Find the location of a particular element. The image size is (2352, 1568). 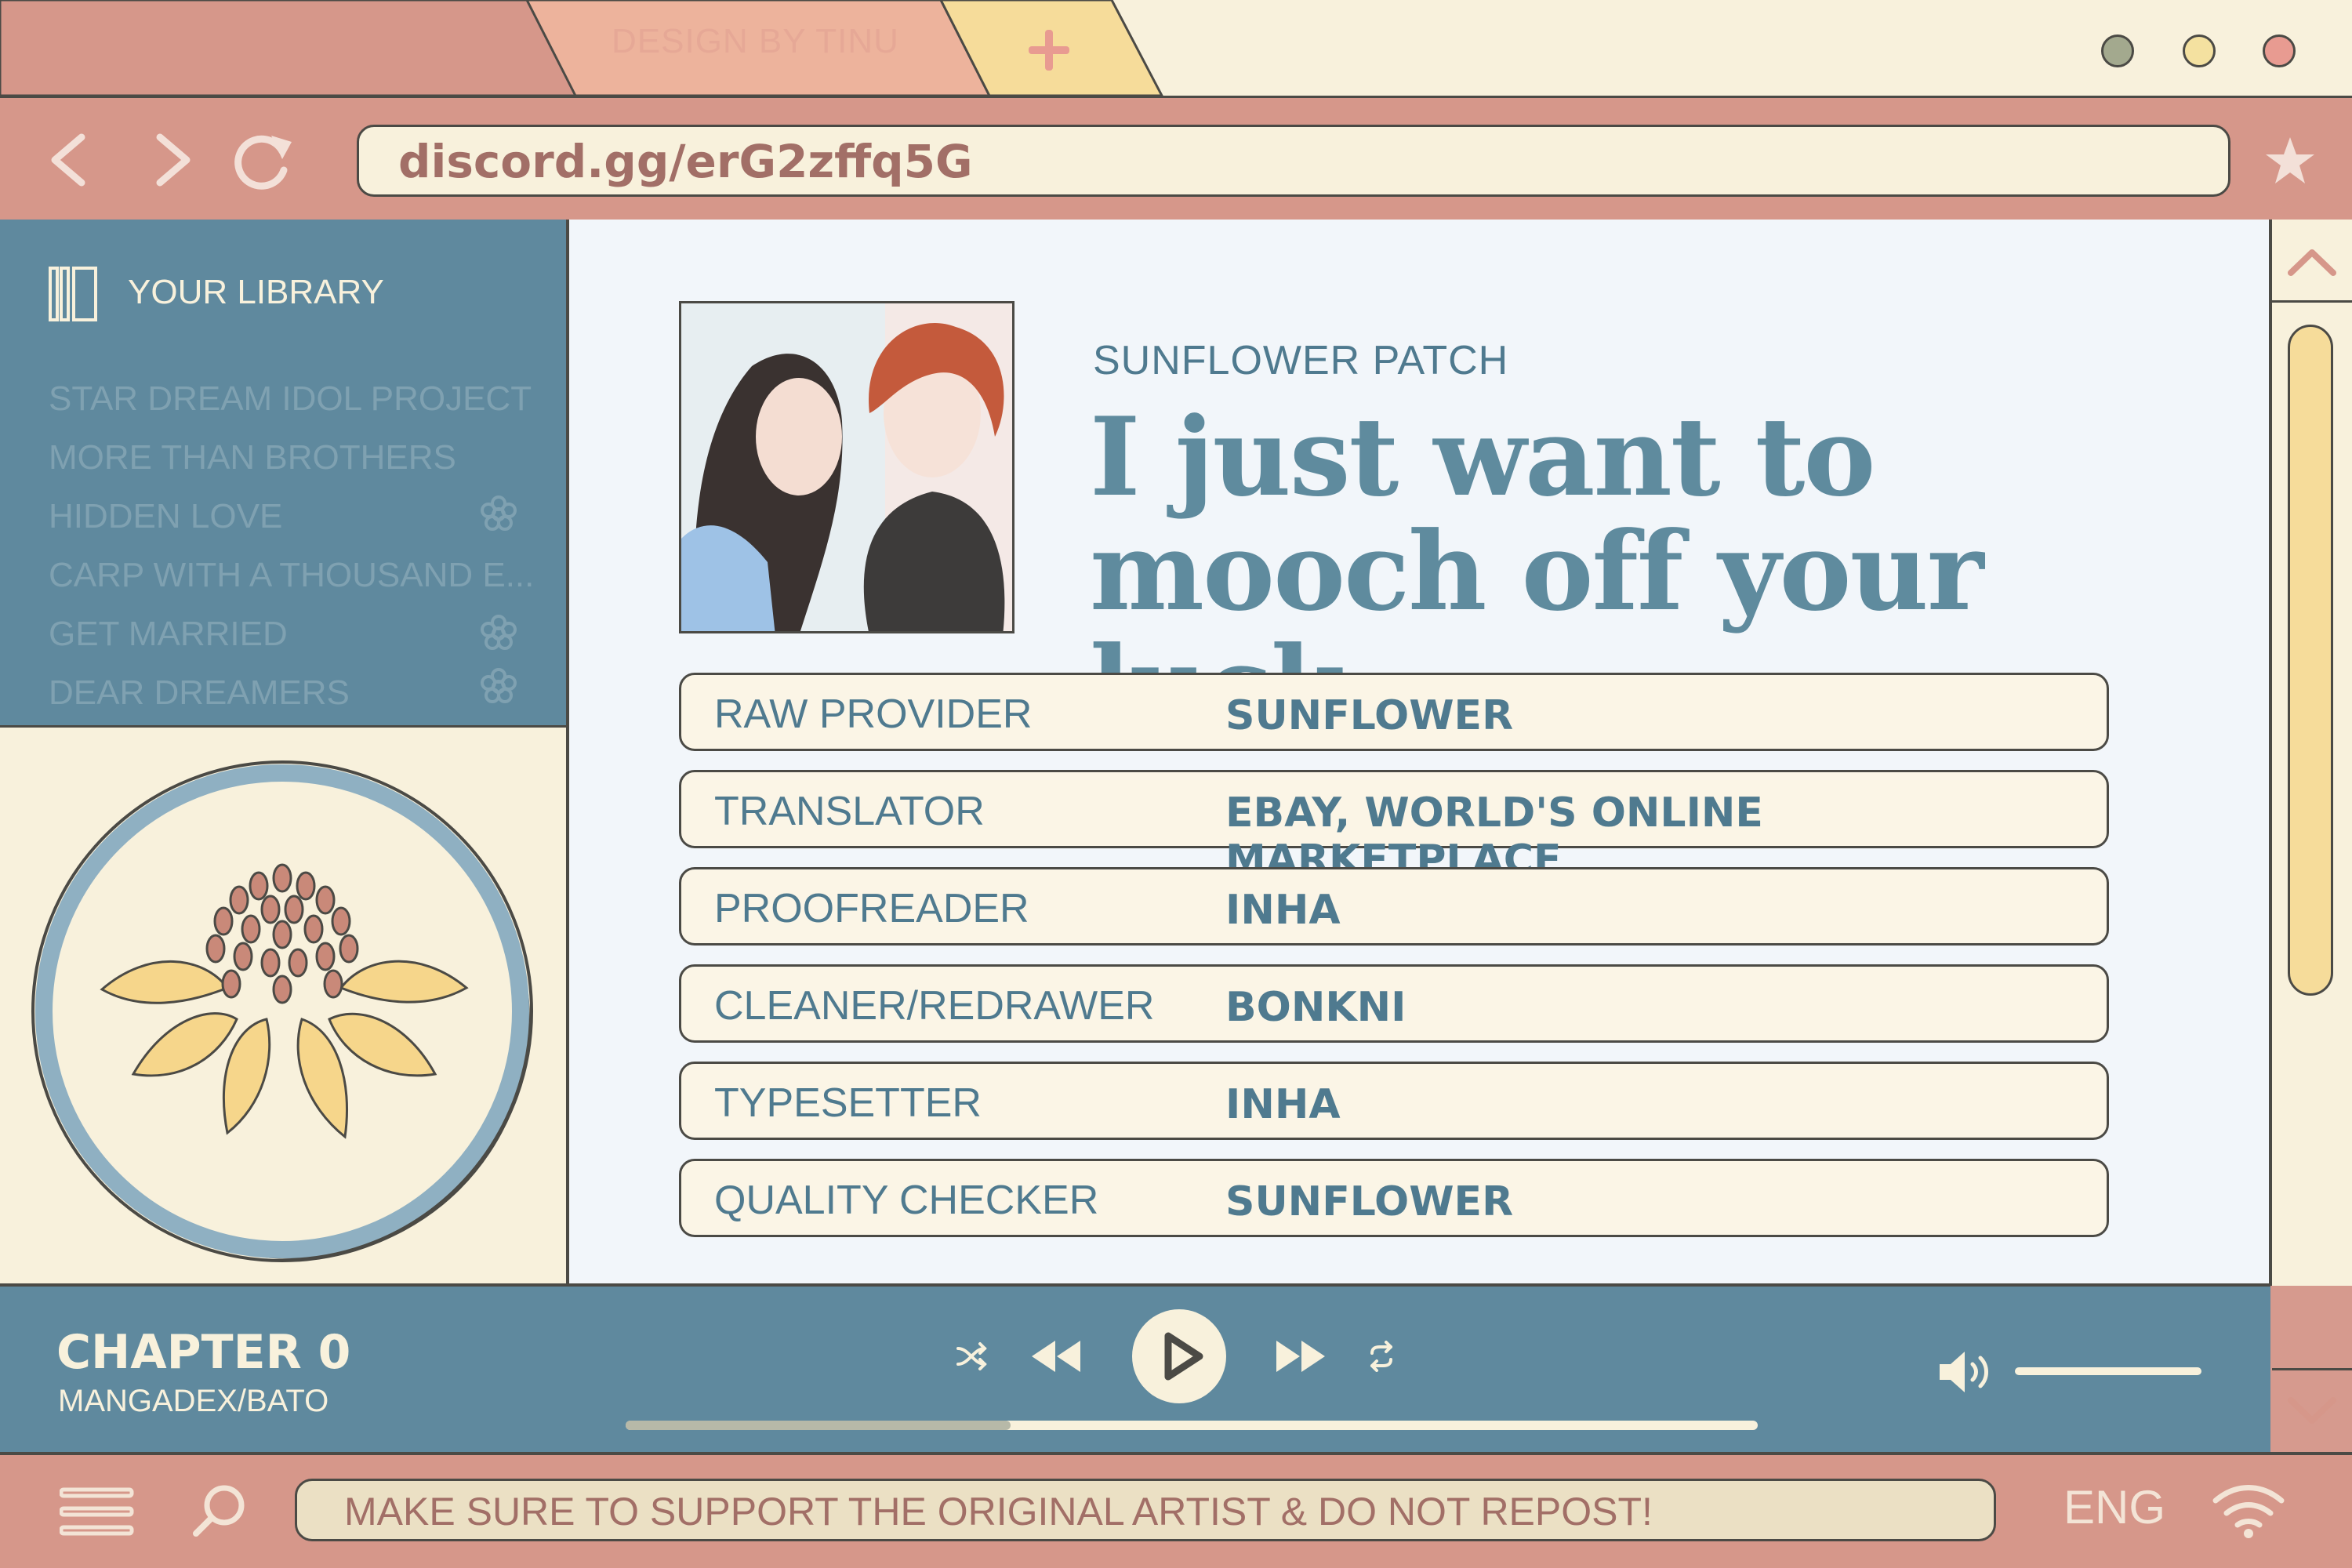

repeat-icon is located at coordinates (1381, 1356).